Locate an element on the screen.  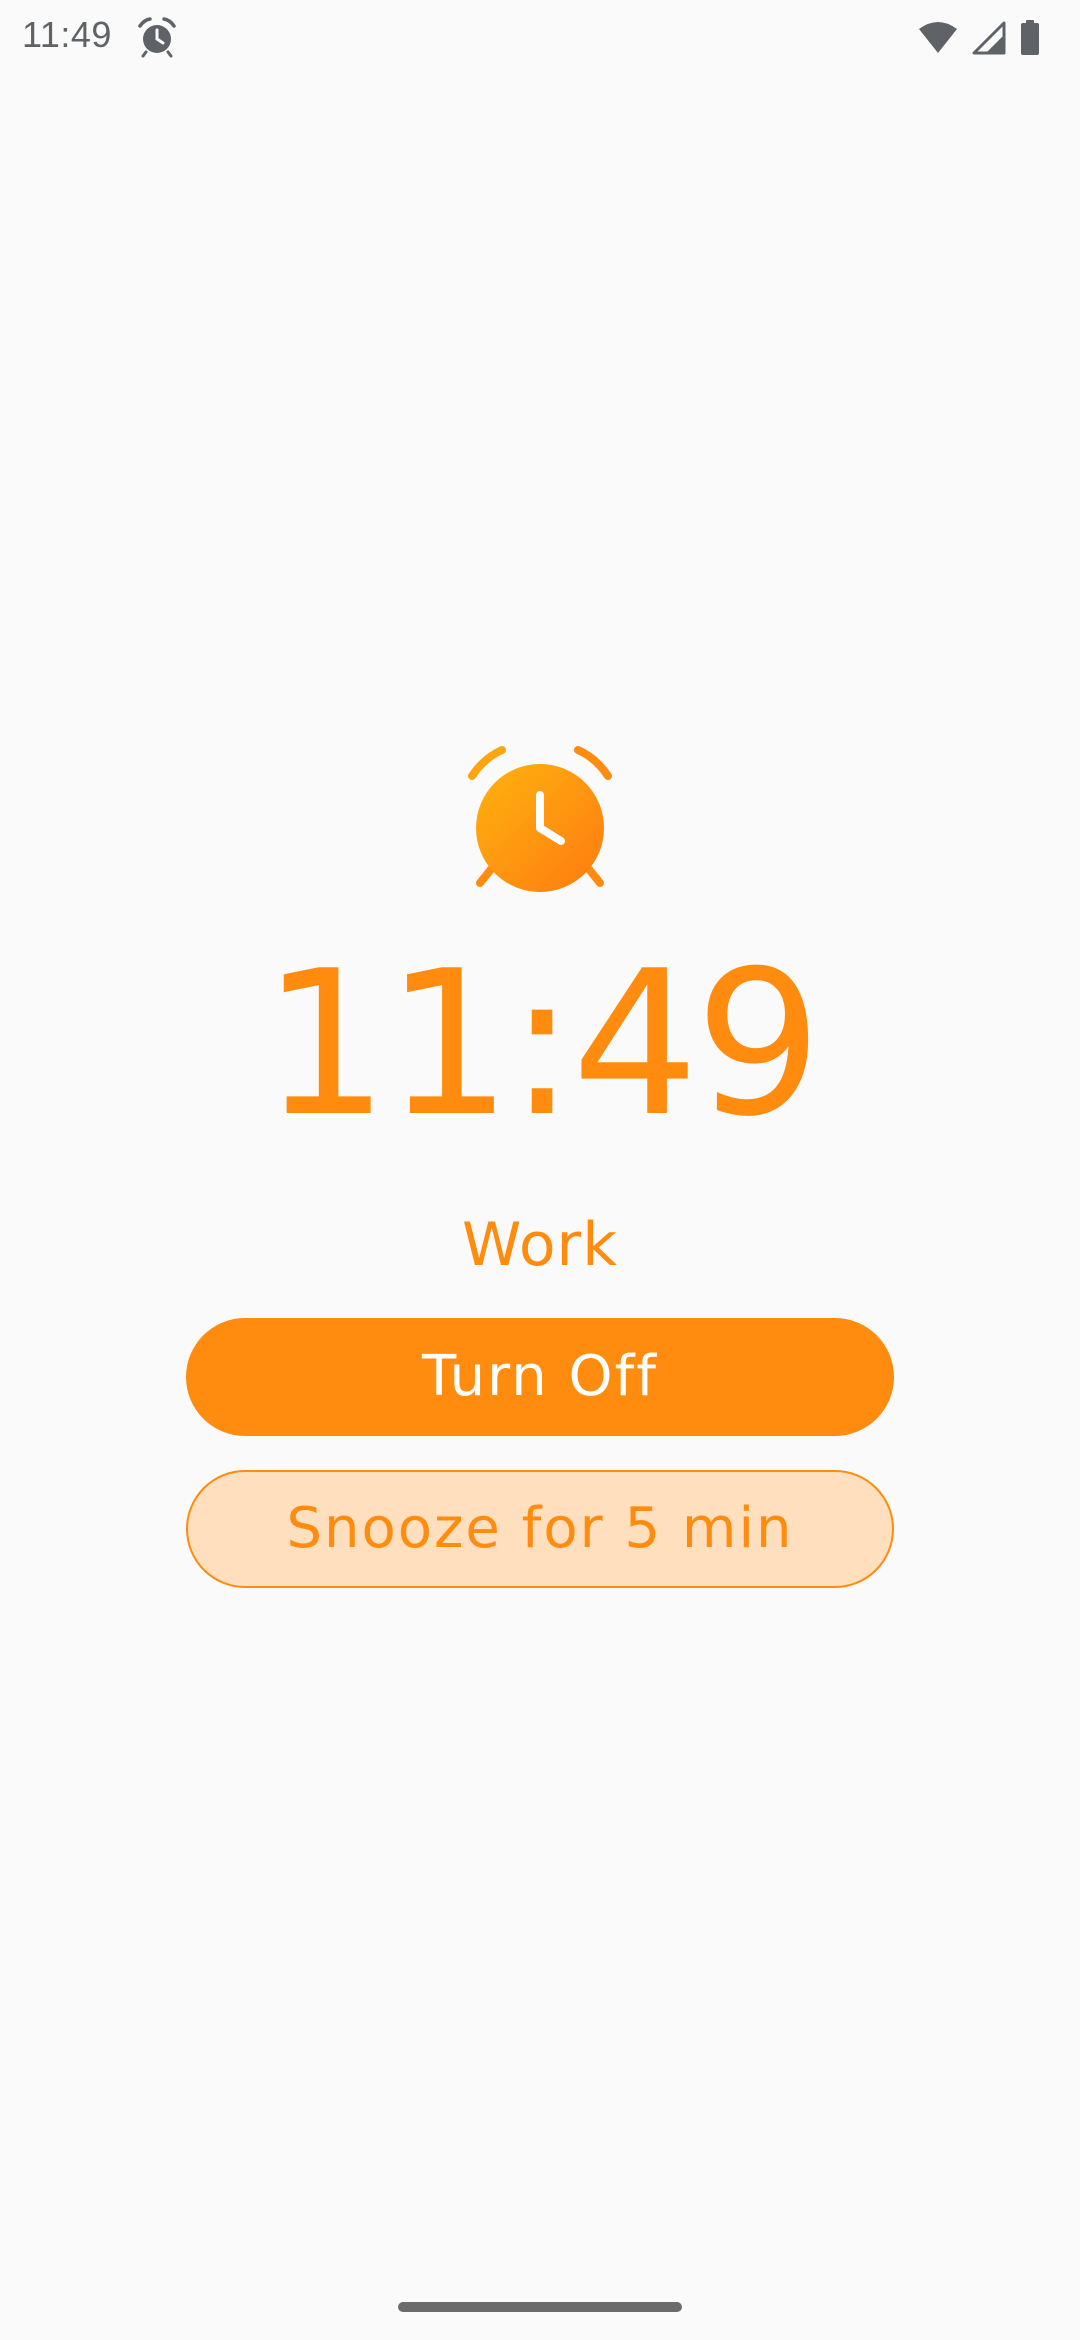
alarm-label: Work is located at coordinates (540, 1245).